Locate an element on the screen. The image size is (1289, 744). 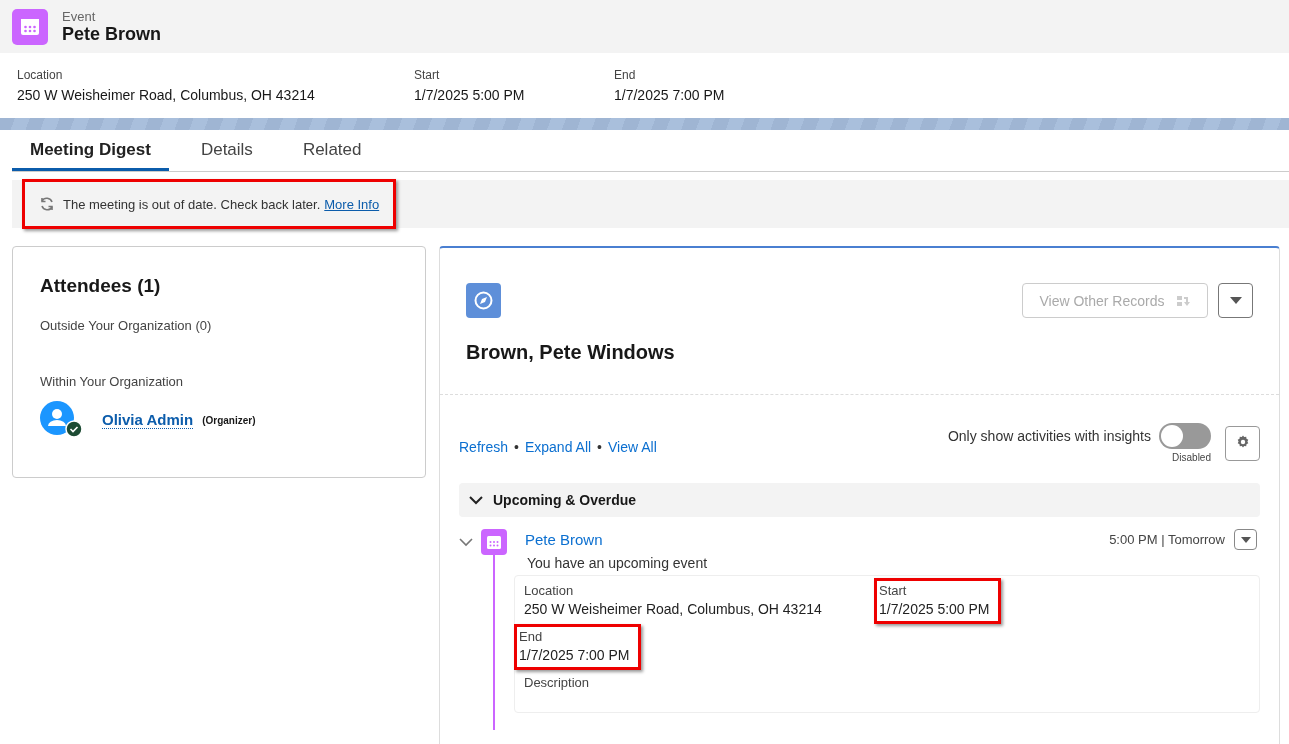
detail-value: 1/7/2025 7:00 PM is located at coordinates (574, 655).